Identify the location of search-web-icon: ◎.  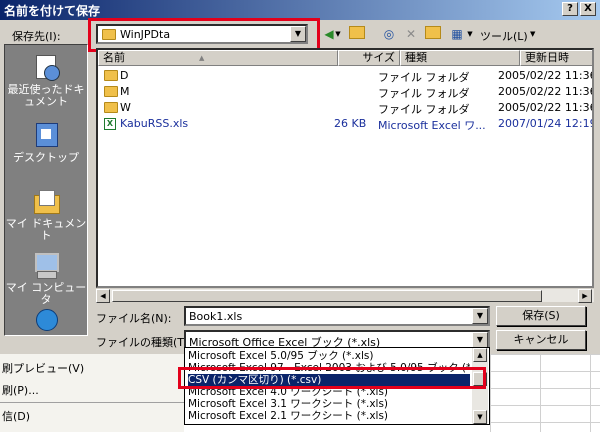
(389, 34).